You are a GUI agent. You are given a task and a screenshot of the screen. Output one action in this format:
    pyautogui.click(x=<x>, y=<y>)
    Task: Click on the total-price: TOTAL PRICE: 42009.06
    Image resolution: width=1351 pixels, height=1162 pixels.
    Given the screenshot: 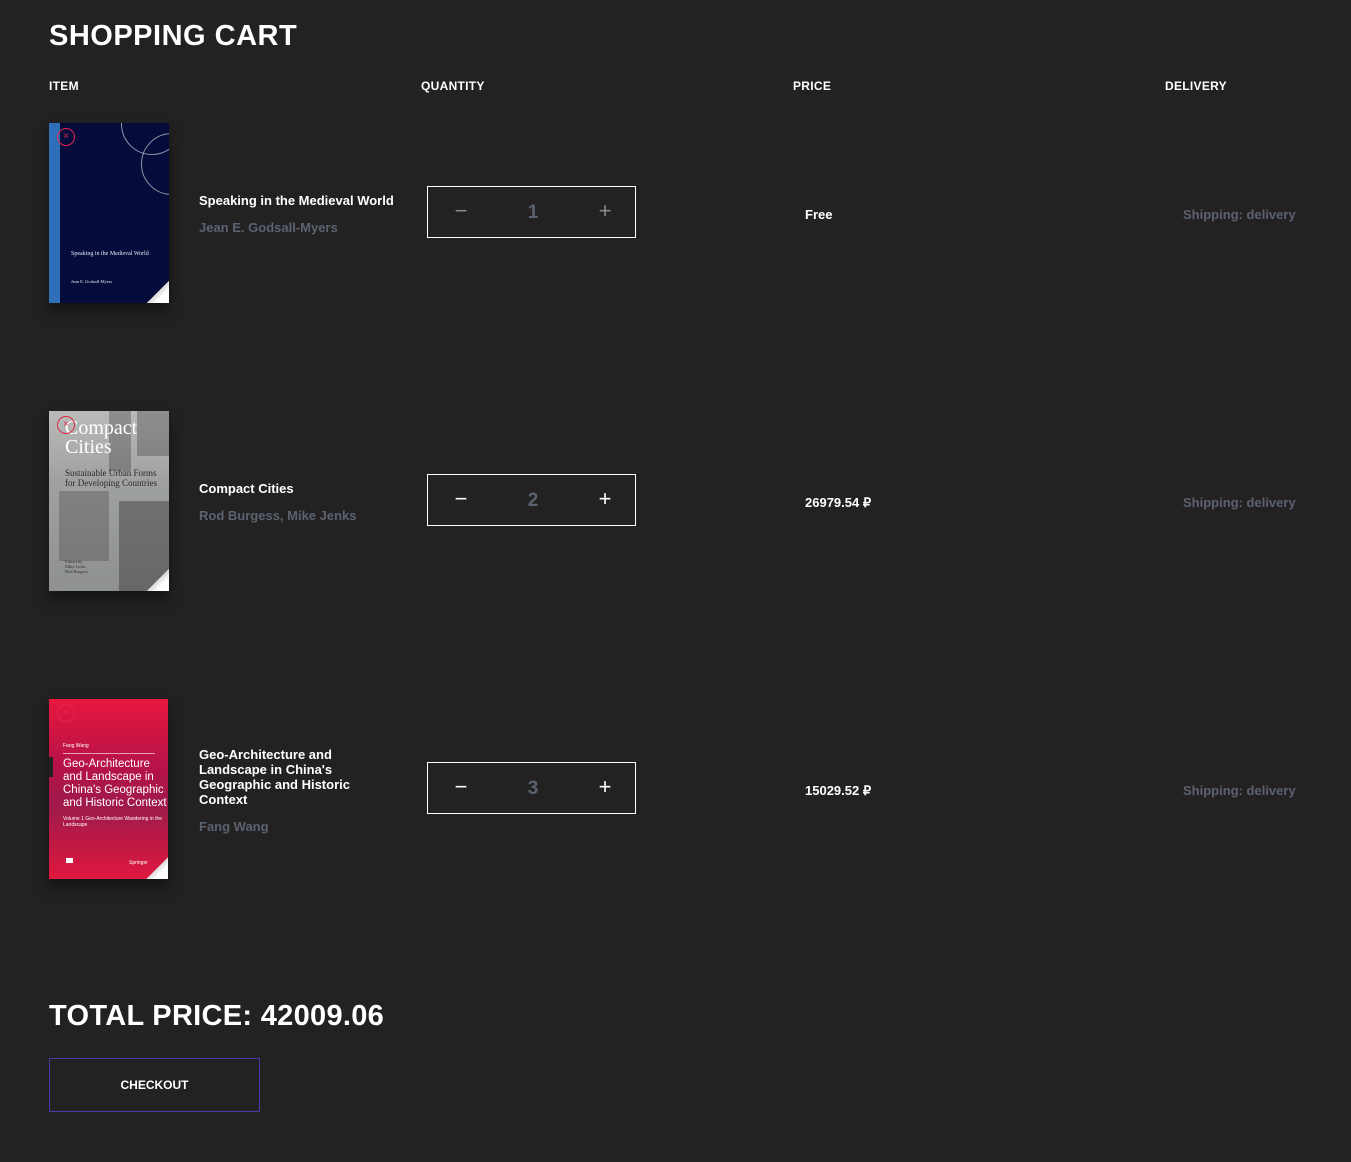 What is the action you would take?
    pyautogui.click(x=217, y=1016)
    